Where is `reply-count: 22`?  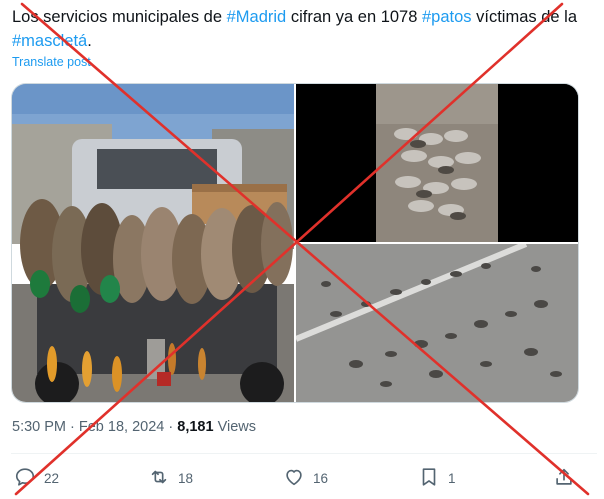 reply-count: 22 is located at coordinates (52, 478).